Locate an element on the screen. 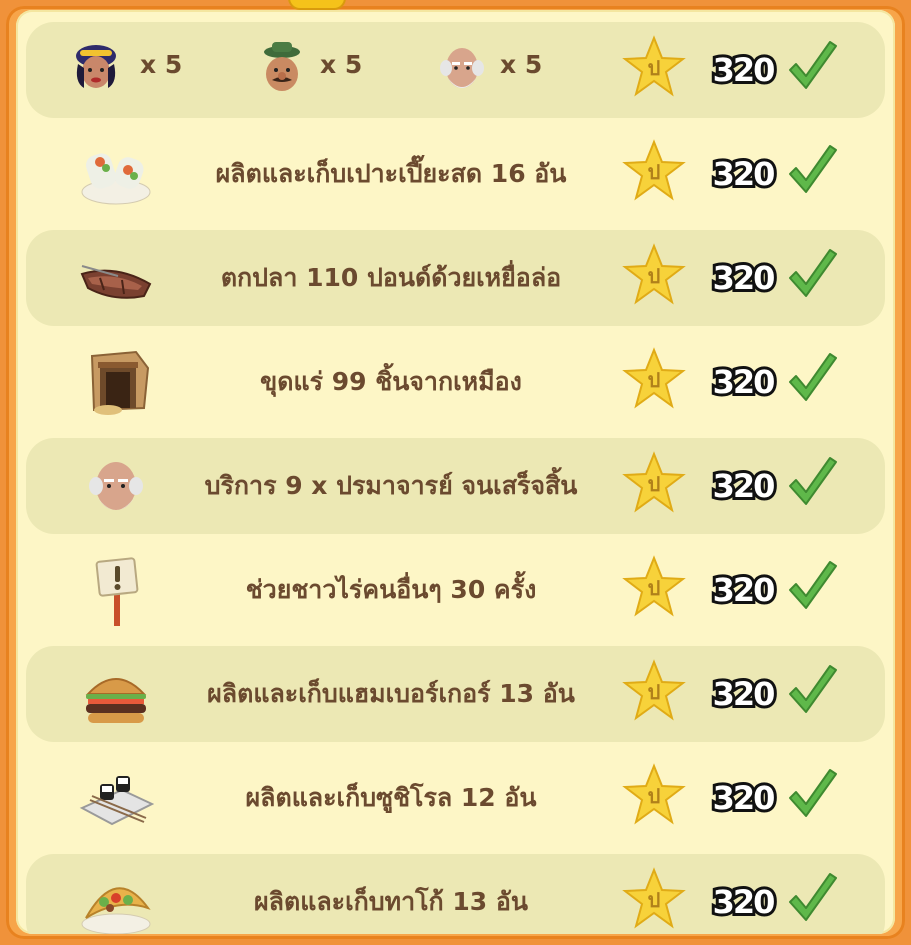 The height and width of the screenshot is (945, 911). hamburger-icon is located at coordinates (116, 700).